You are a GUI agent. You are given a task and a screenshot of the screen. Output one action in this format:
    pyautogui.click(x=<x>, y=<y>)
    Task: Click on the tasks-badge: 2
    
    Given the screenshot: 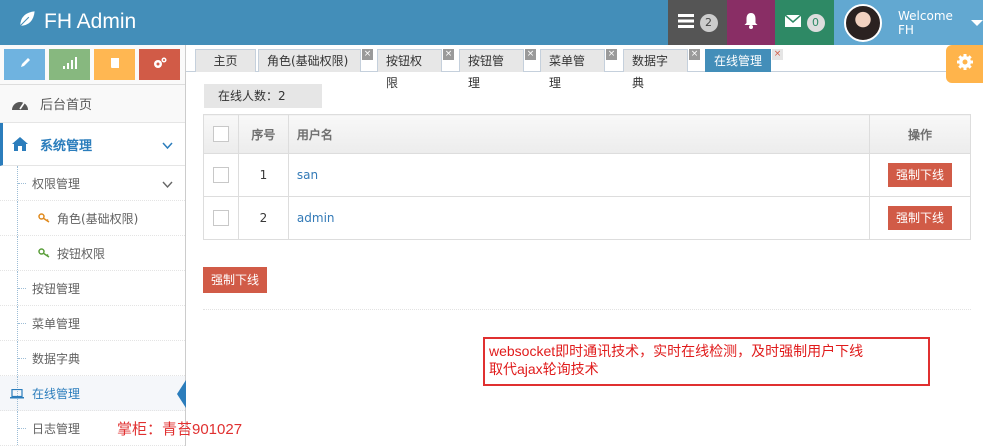 What is the action you would take?
    pyautogui.click(x=708, y=22)
    